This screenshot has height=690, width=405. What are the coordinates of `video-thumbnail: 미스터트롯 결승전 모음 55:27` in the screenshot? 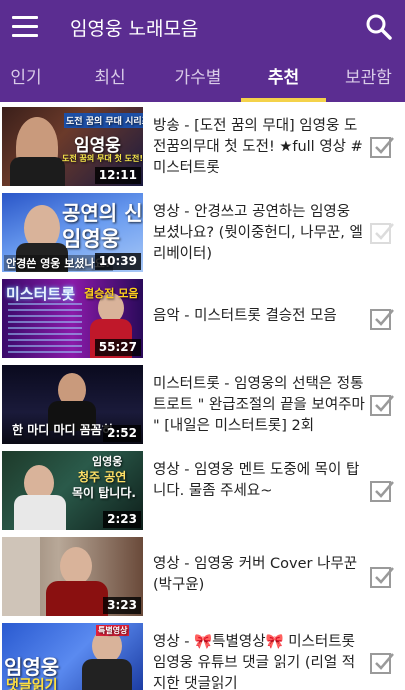 It's located at (72, 318).